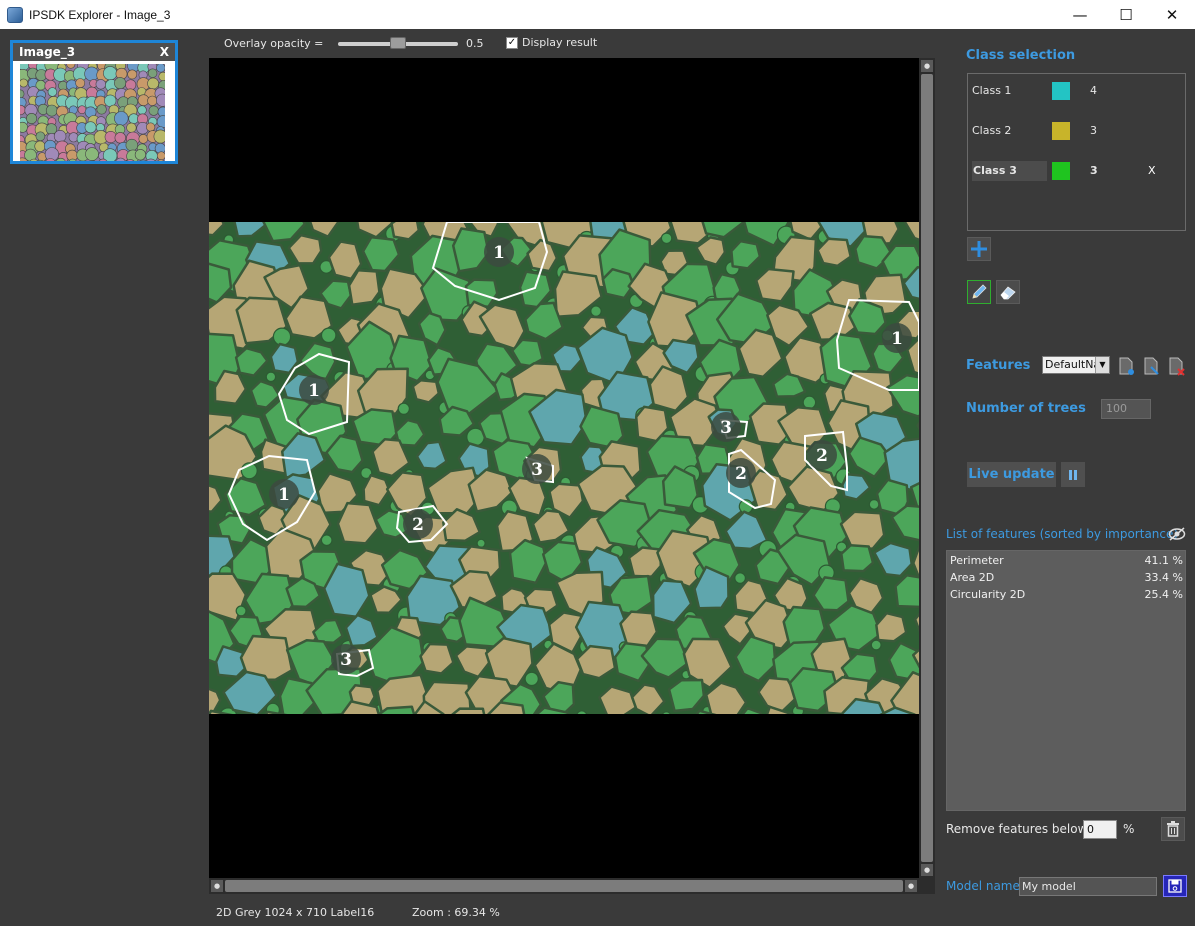 This screenshot has height=926, width=1195. I want to click on class-name-selected: Class 3, so click(1009, 171).